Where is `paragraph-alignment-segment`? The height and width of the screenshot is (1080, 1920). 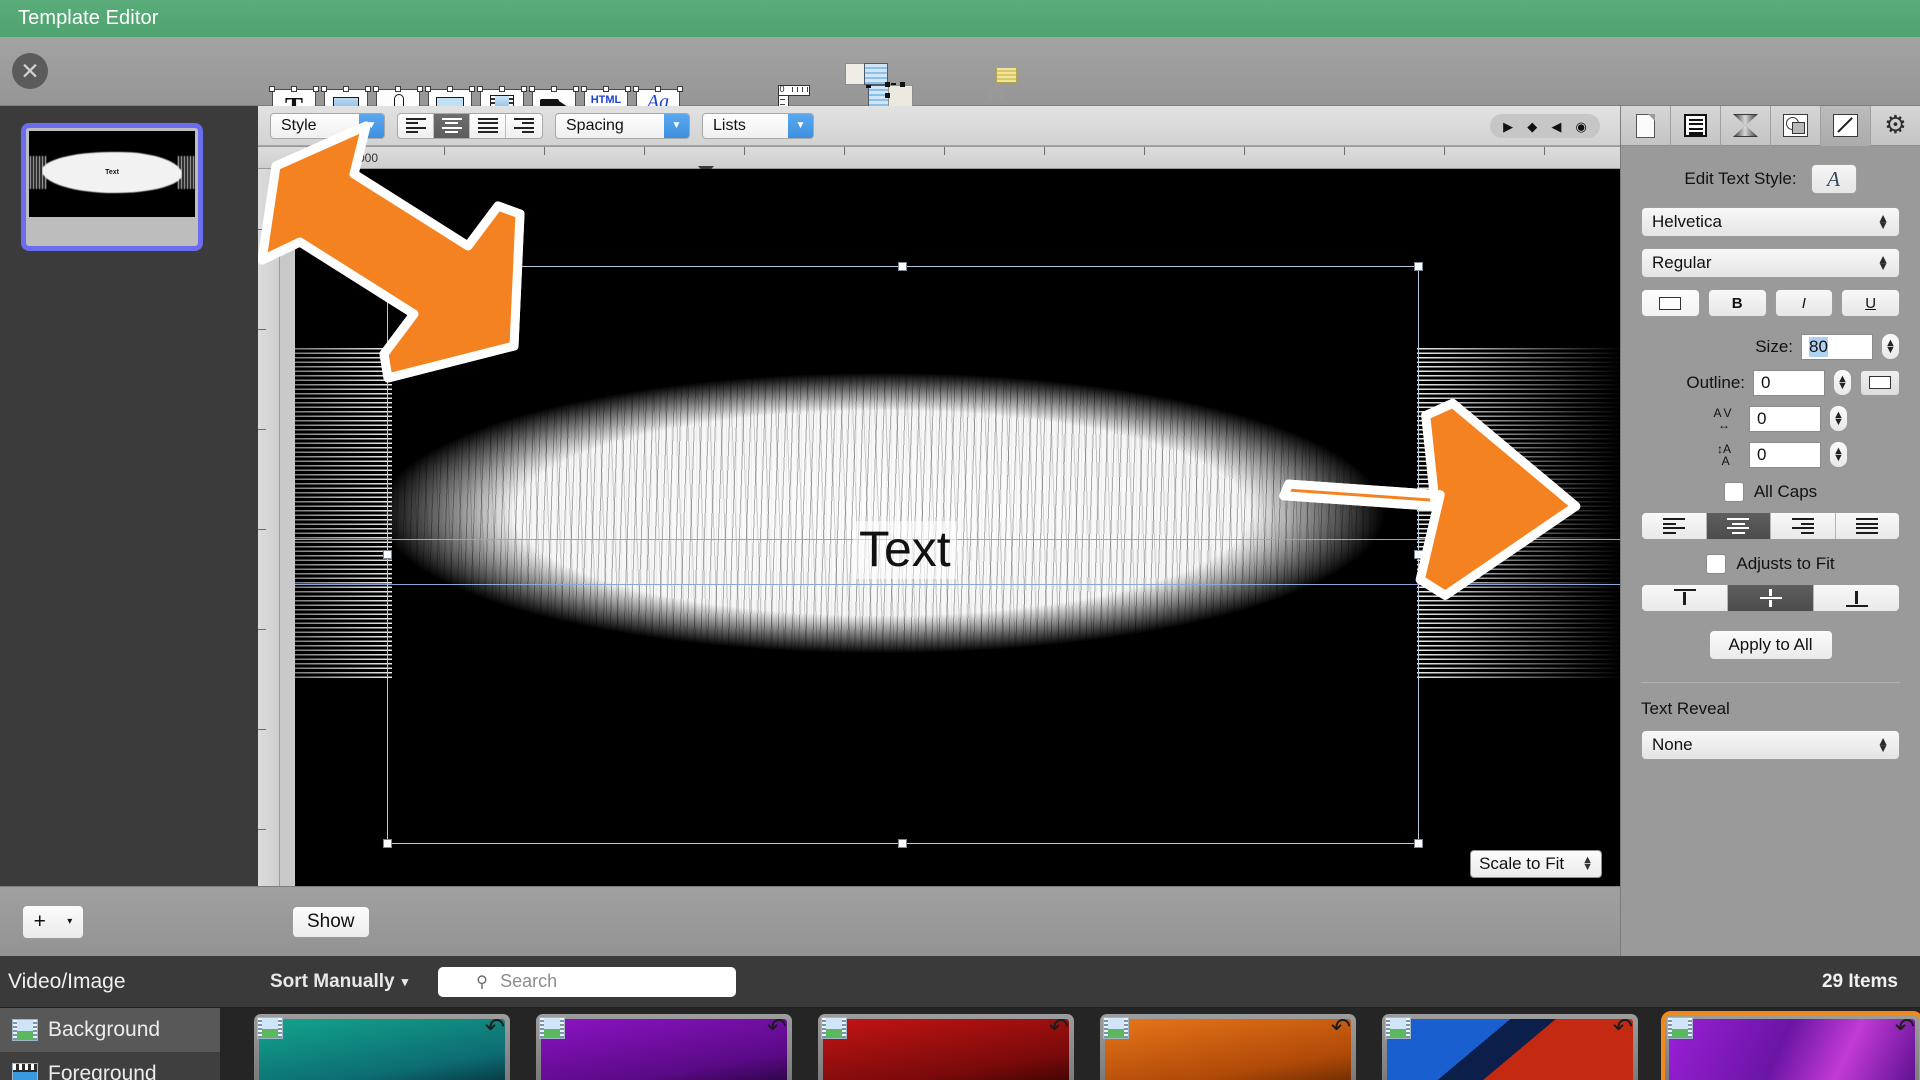 paragraph-alignment-segment is located at coordinates (1770, 526).